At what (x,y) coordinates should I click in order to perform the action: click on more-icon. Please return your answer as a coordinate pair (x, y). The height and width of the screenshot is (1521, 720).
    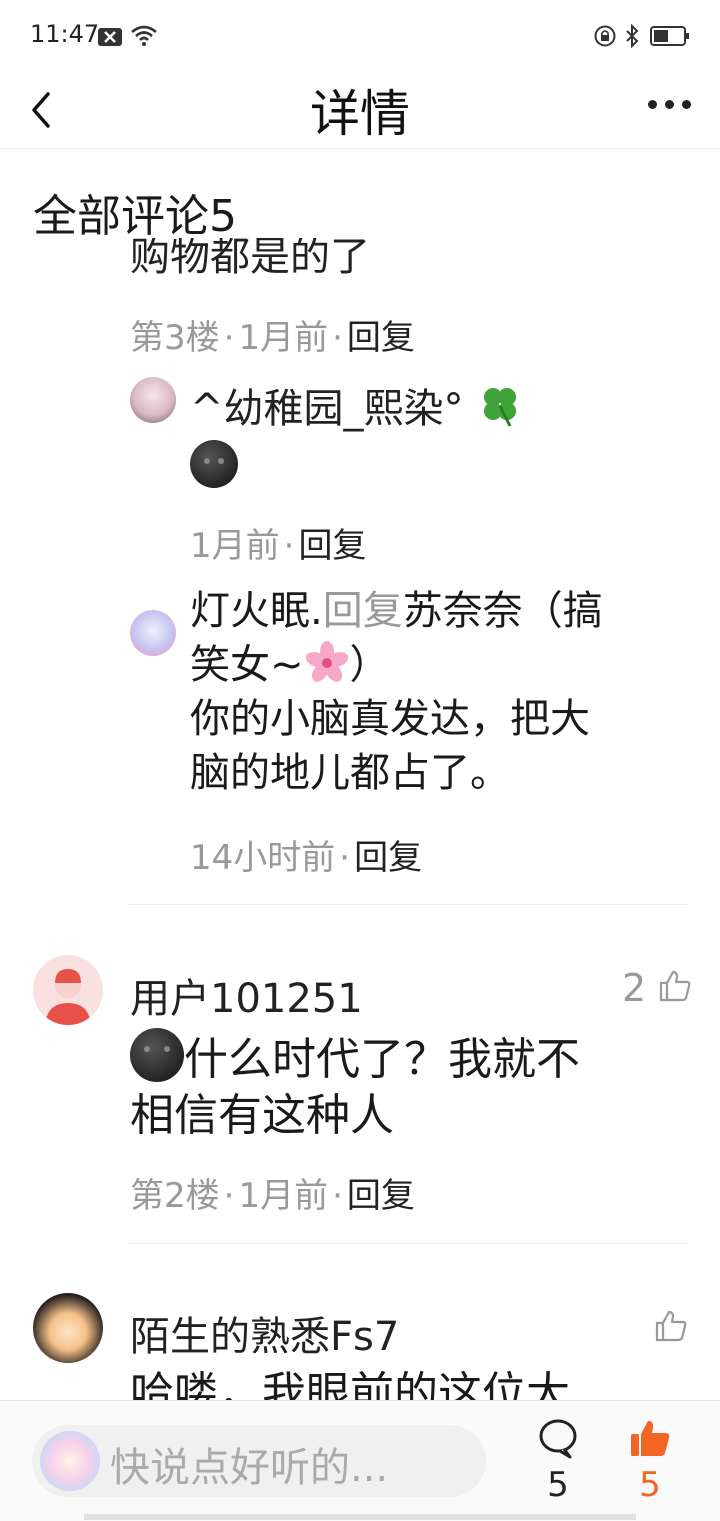
    Looking at the image, I should click on (652, 104).